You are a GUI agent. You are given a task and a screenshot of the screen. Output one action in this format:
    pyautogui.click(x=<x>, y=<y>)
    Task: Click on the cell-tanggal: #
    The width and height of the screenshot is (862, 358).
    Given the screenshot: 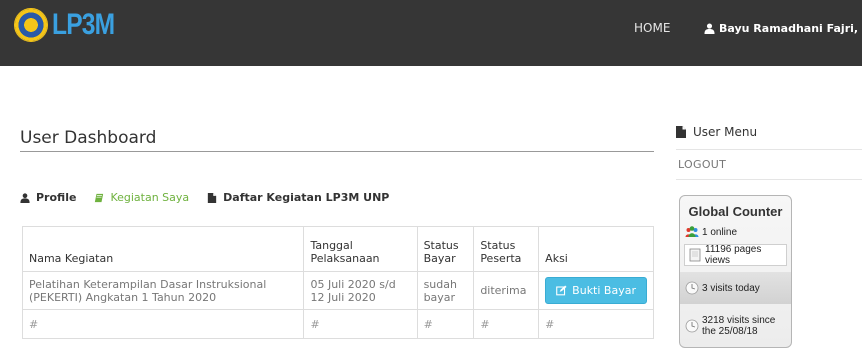 What is the action you would take?
    pyautogui.click(x=360, y=324)
    